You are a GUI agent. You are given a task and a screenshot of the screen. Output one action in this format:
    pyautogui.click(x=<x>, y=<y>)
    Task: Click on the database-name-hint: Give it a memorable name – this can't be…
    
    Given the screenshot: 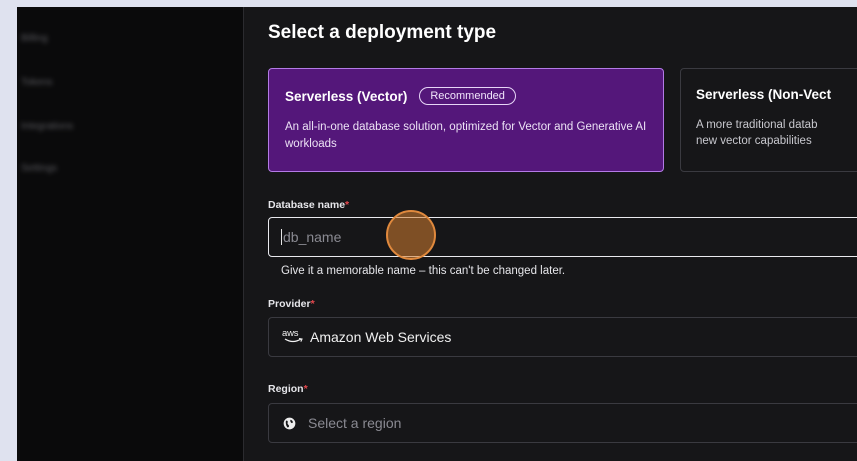 What is the action you would take?
    pyautogui.click(x=423, y=271)
    